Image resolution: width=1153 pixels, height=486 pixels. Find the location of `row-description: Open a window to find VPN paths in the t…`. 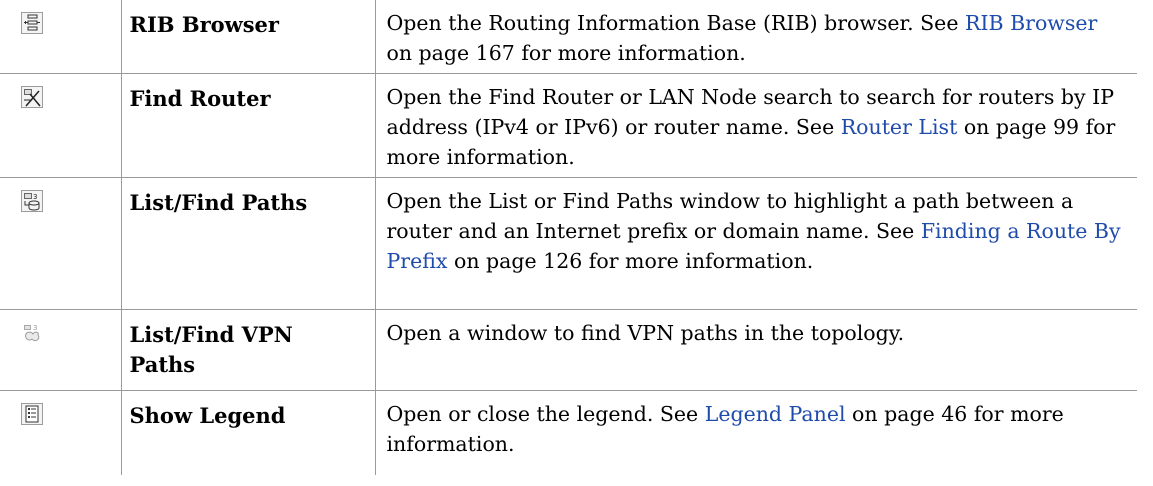

row-description: Open a window to find VPN paths in the t… is located at coordinates (645, 333).